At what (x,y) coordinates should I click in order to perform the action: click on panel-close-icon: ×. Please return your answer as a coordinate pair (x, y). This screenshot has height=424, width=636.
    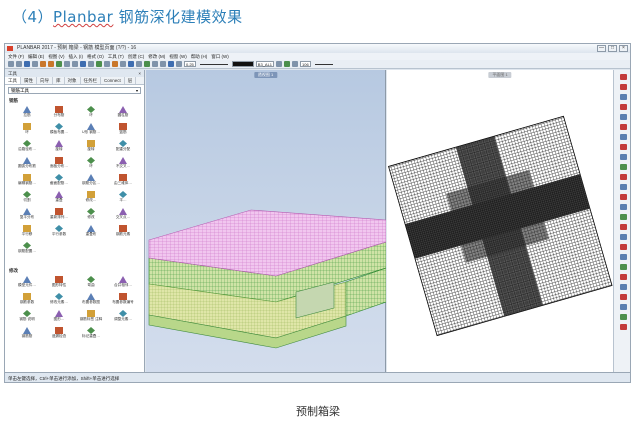
    Looking at the image, I should click on (139, 73).